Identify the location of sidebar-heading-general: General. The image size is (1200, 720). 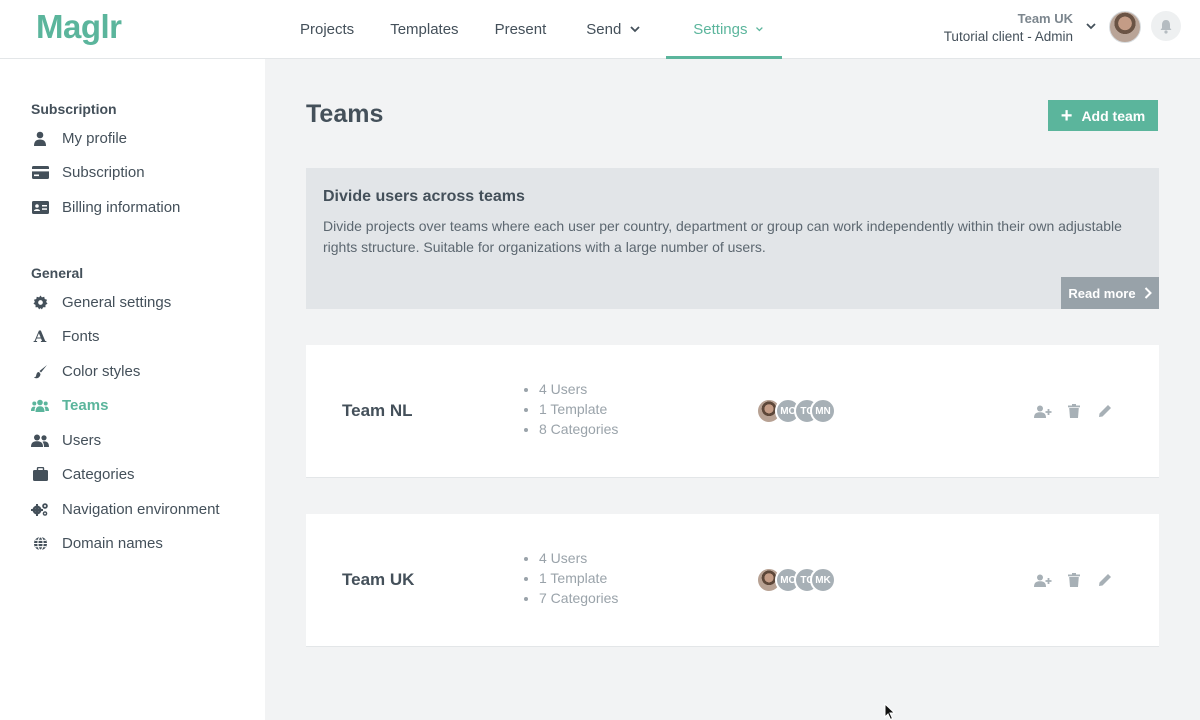
(57, 273).